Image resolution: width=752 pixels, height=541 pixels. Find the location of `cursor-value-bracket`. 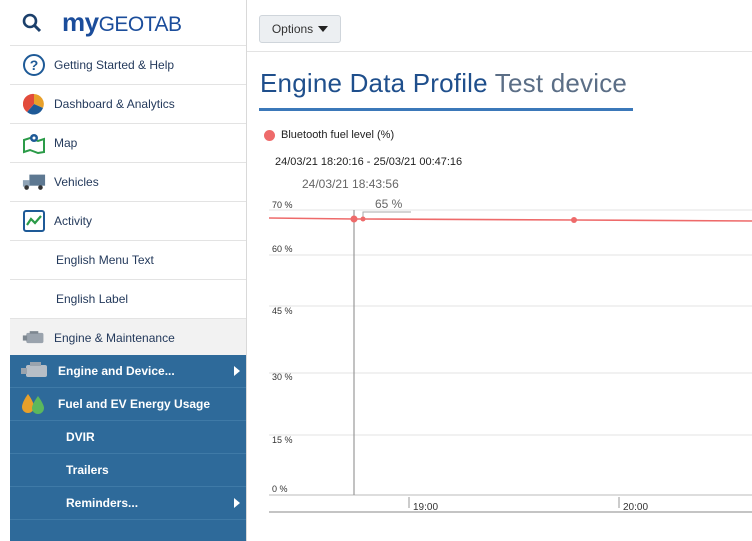

cursor-value-bracket is located at coordinates (386, 214).